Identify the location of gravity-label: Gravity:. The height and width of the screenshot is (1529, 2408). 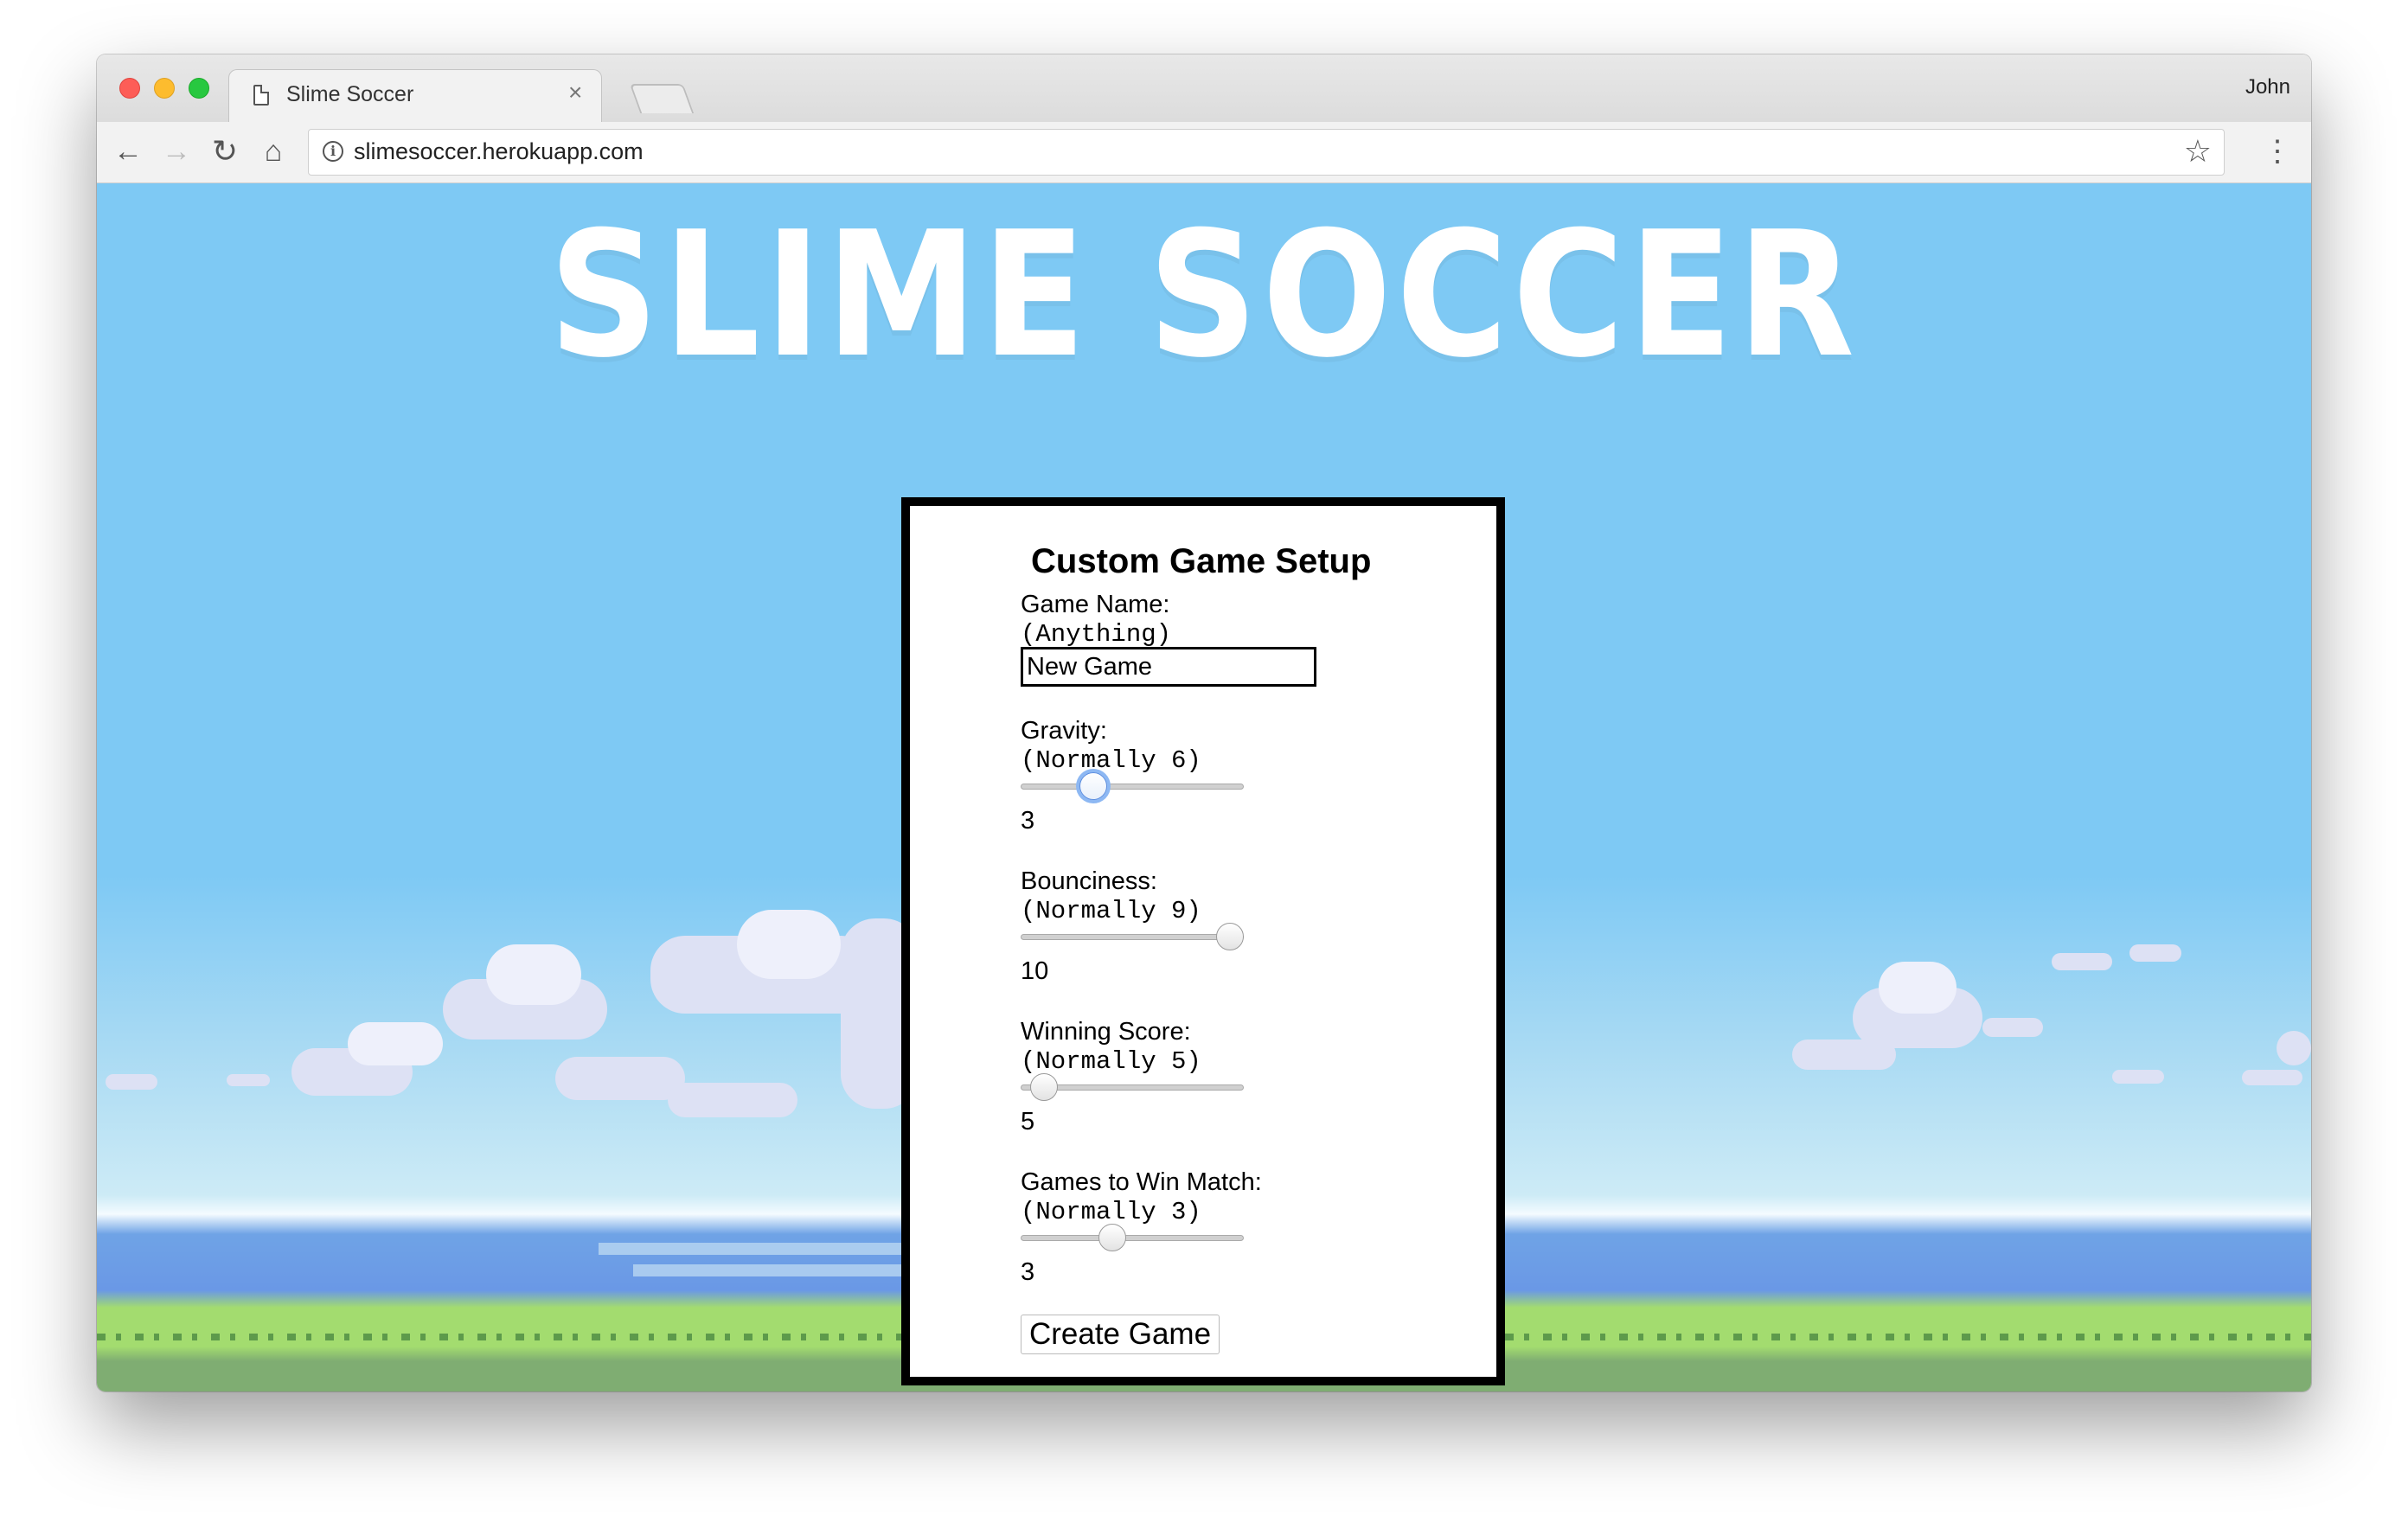
(1064, 731).